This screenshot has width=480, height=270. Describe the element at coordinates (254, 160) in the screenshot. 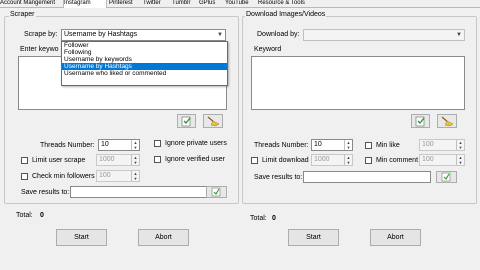

I see `limit-download-checkbox` at that location.